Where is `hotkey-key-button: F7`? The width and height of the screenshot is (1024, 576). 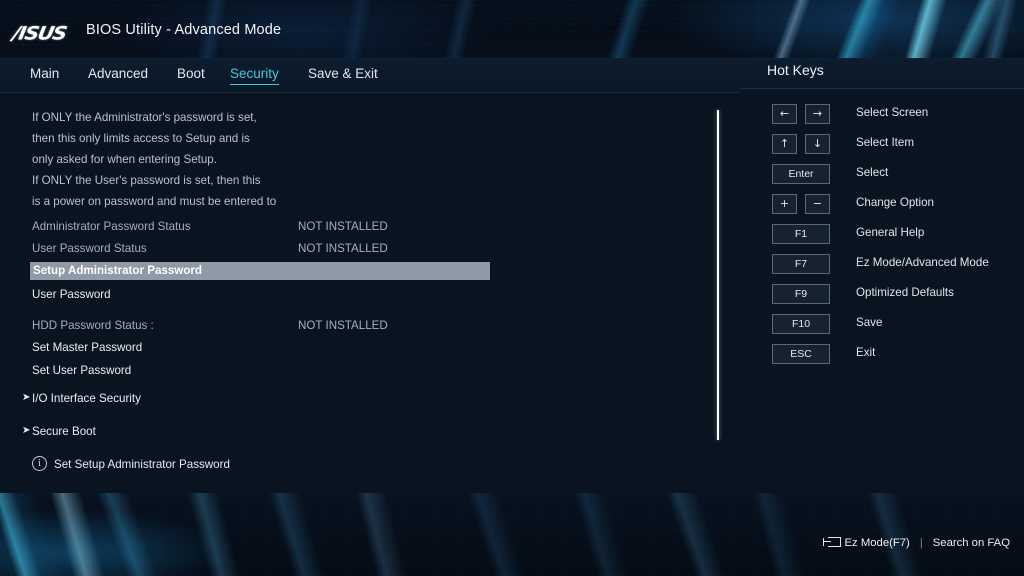 hotkey-key-button: F7 is located at coordinates (801, 264).